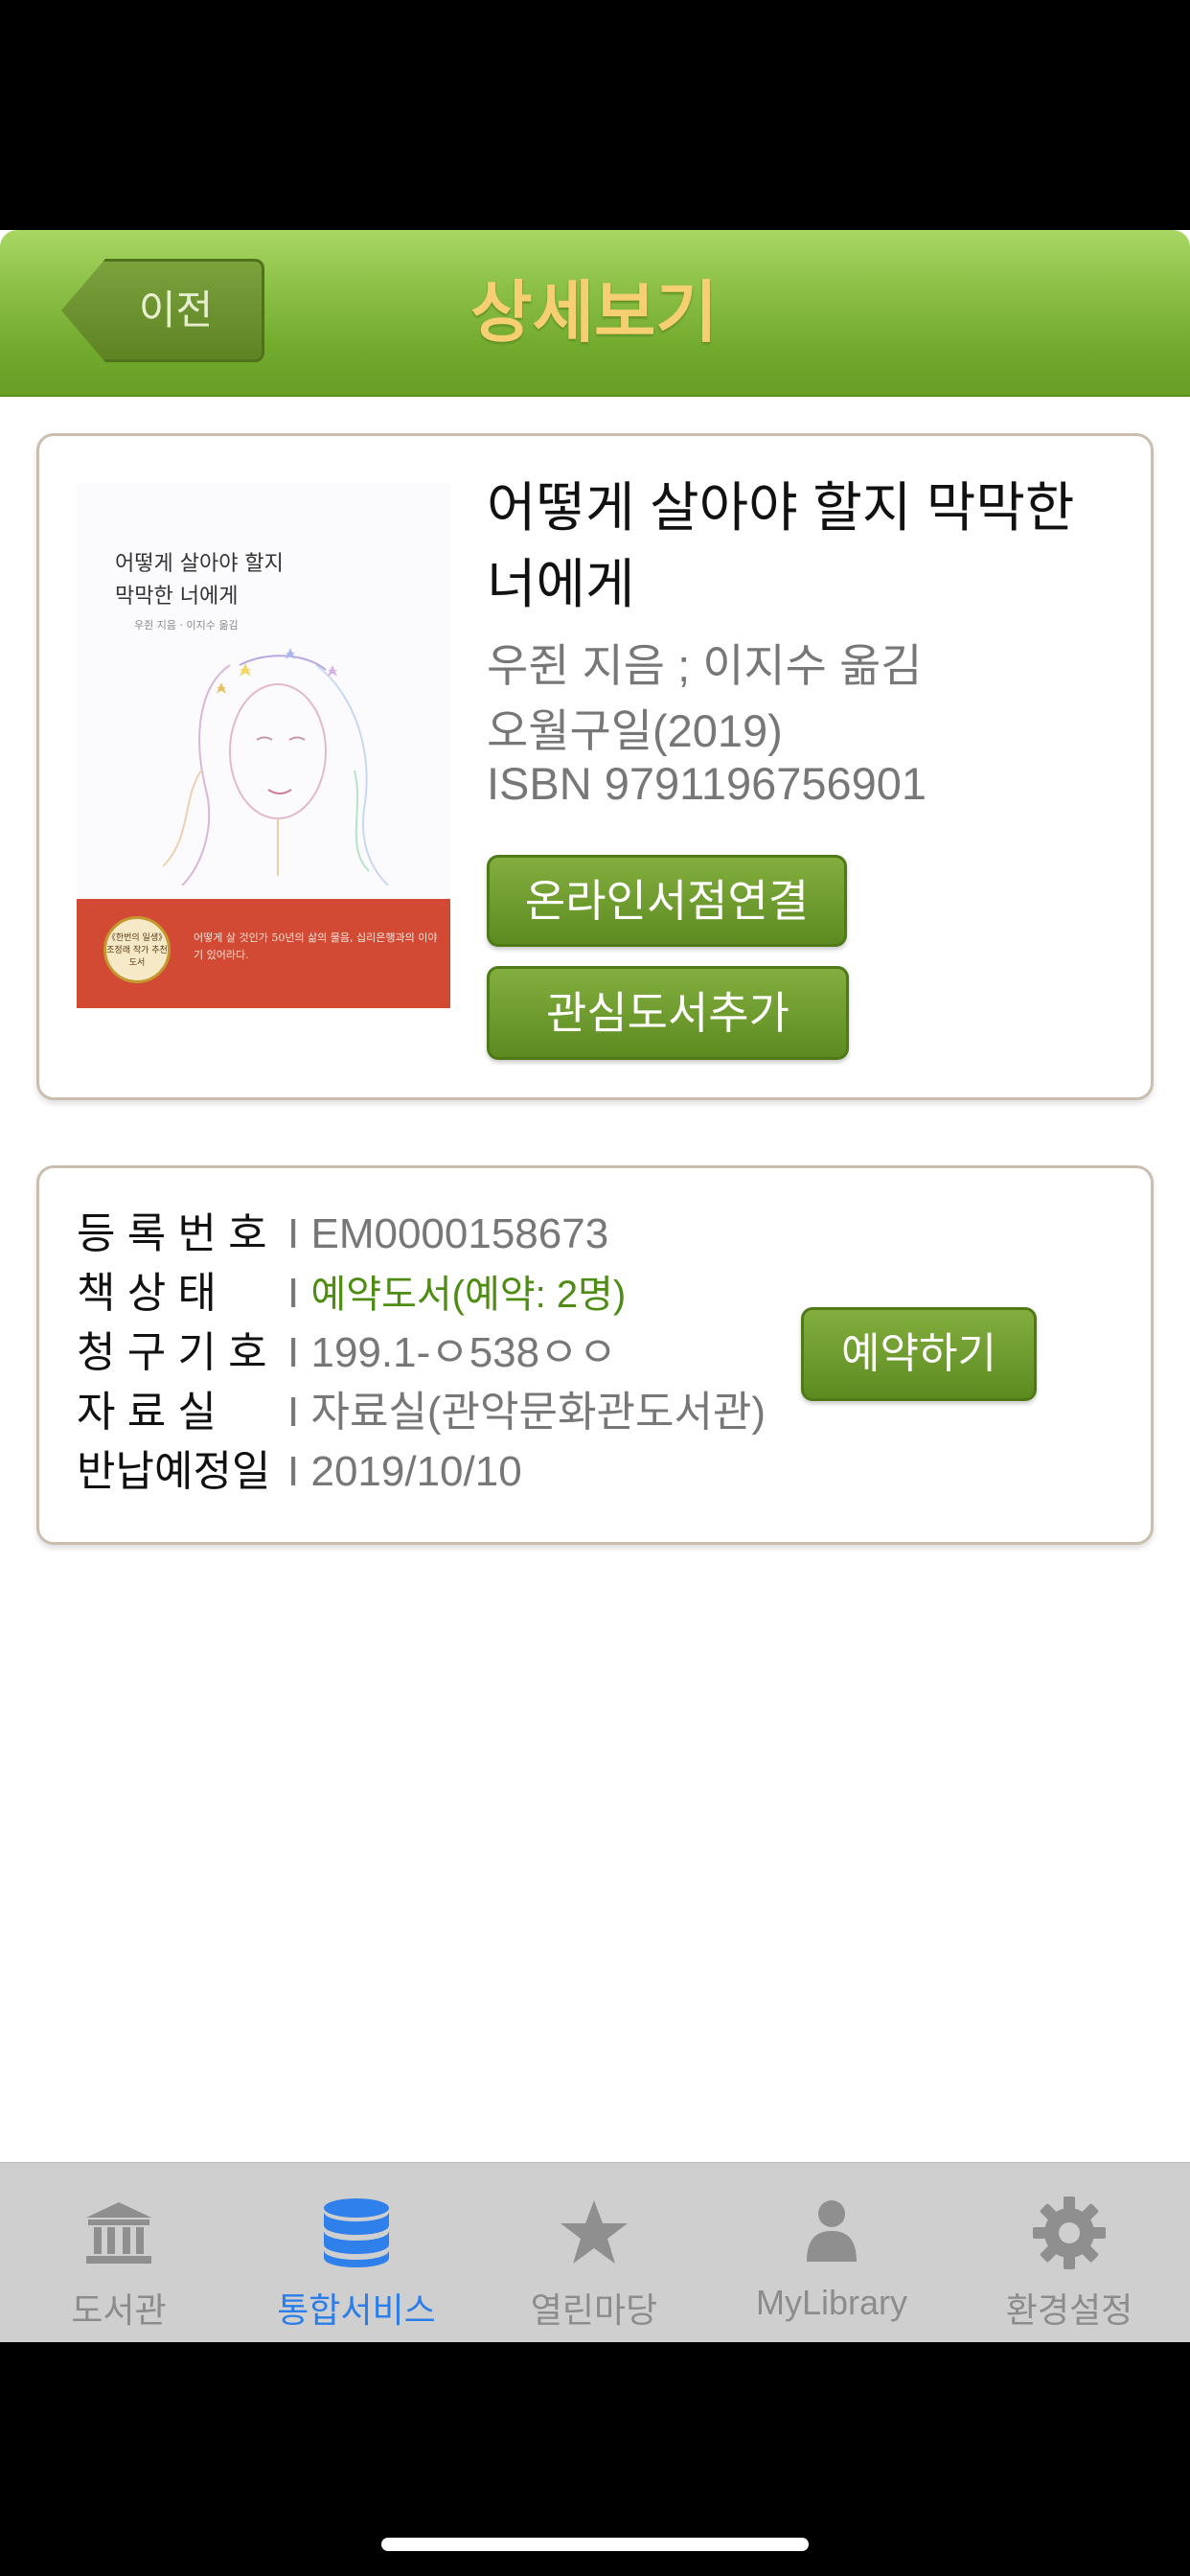 The image size is (1190, 2576). I want to click on cover-badge: 《한번의 일생》 조정래 작가 추천도서, so click(137, 949).